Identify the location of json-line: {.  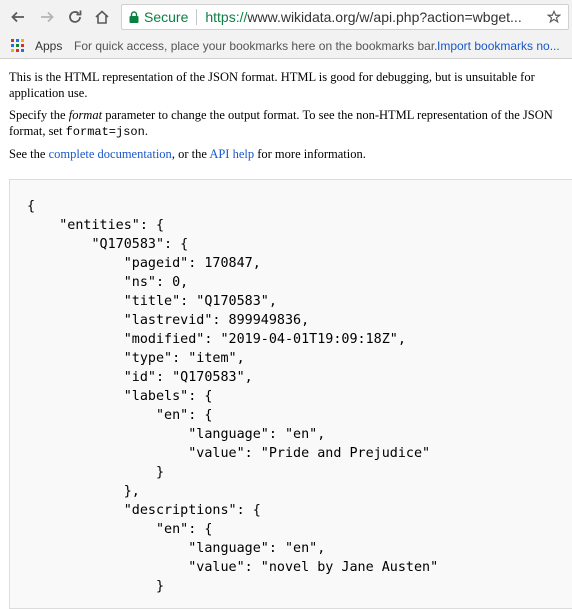
(31, 206).